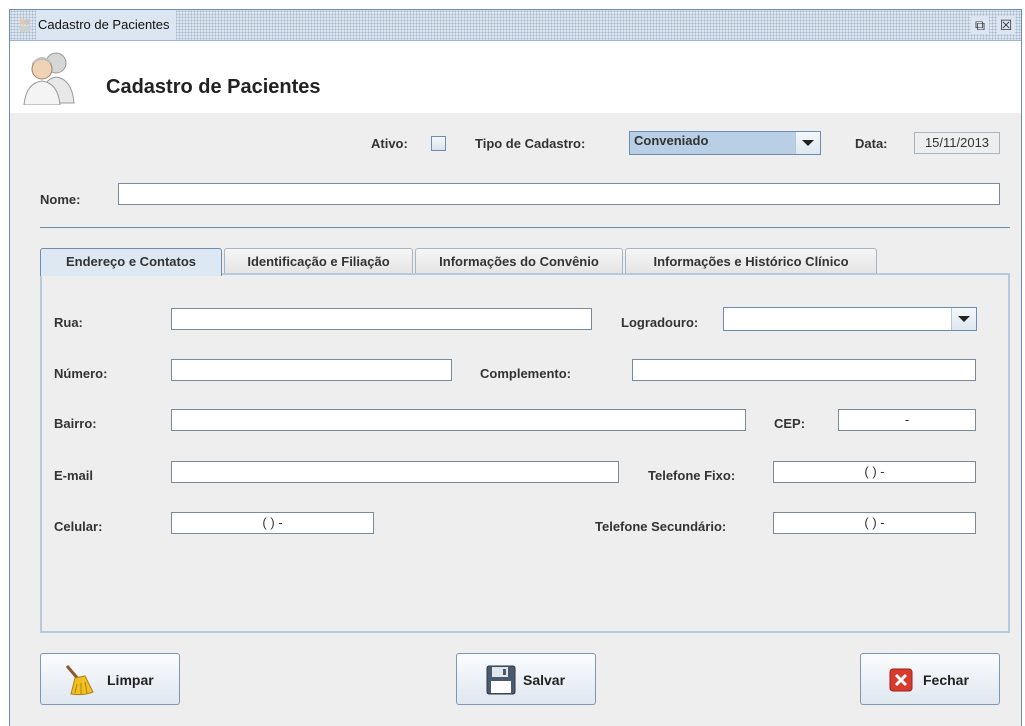 The image size is (1025, 726). Describe the element at coordinates (60, 199) in the screenshot. I see `nome-label: Nome:` at that location.